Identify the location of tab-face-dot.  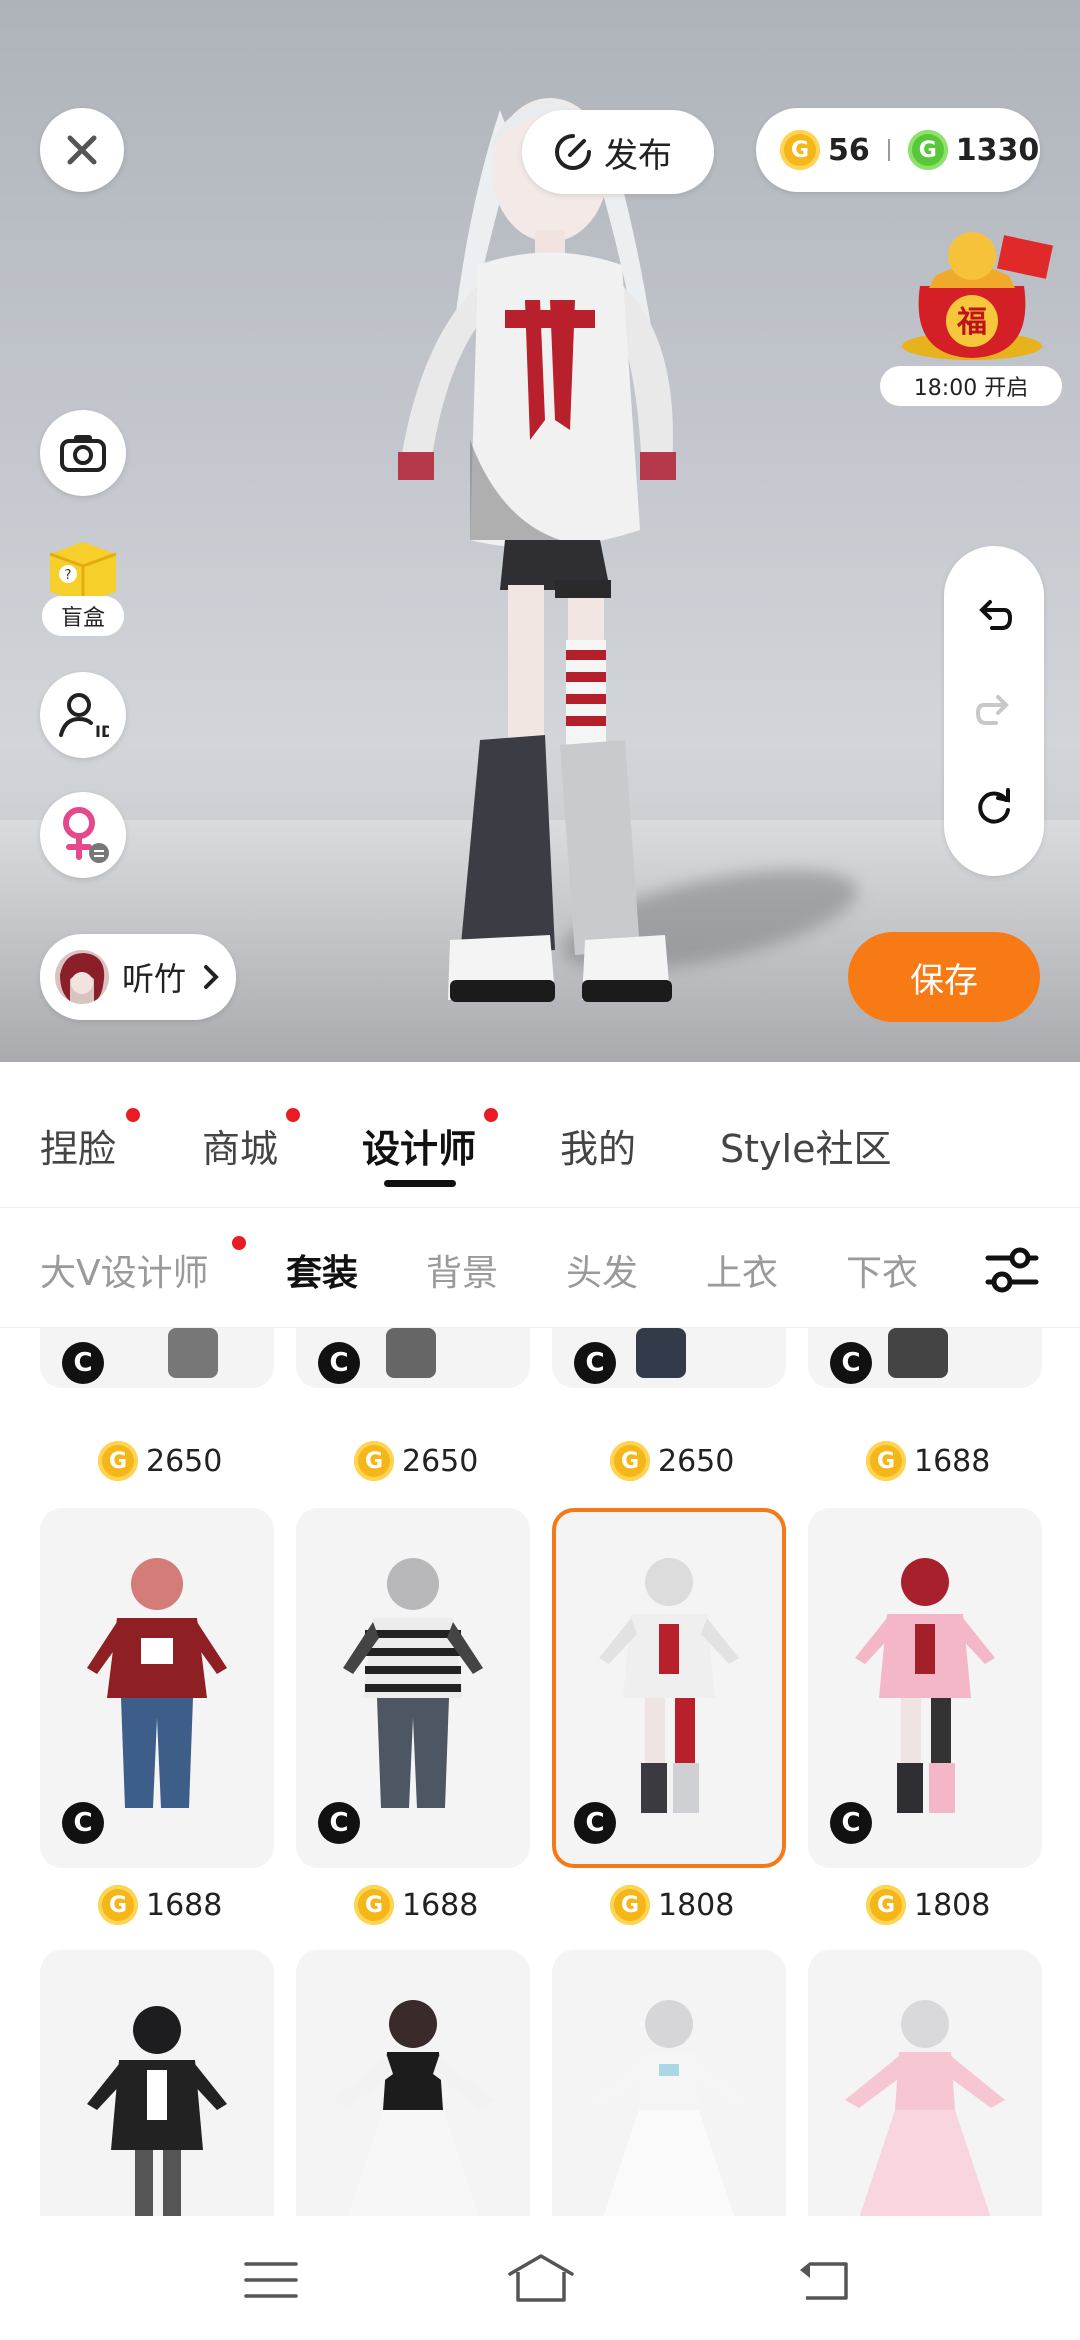
(133, 1115).